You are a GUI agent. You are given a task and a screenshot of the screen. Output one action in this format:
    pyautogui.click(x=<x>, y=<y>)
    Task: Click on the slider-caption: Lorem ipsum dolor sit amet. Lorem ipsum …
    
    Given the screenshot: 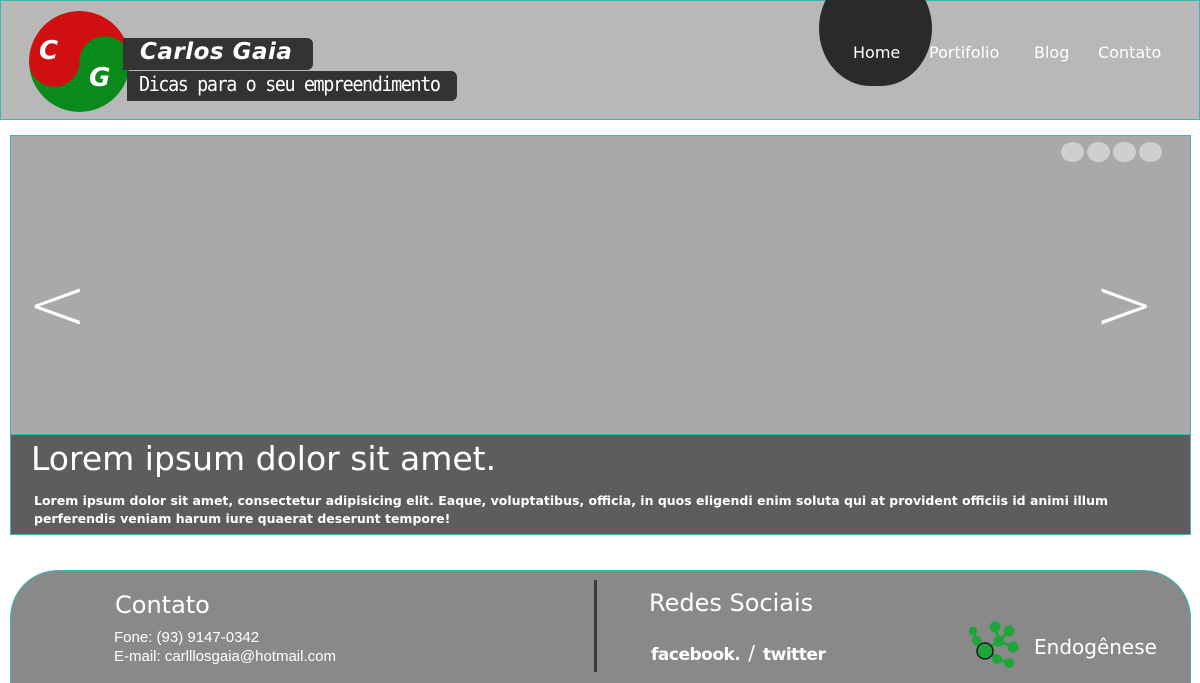 What is the action you would take?
    pyautogui.click(x=600, y=484)
    